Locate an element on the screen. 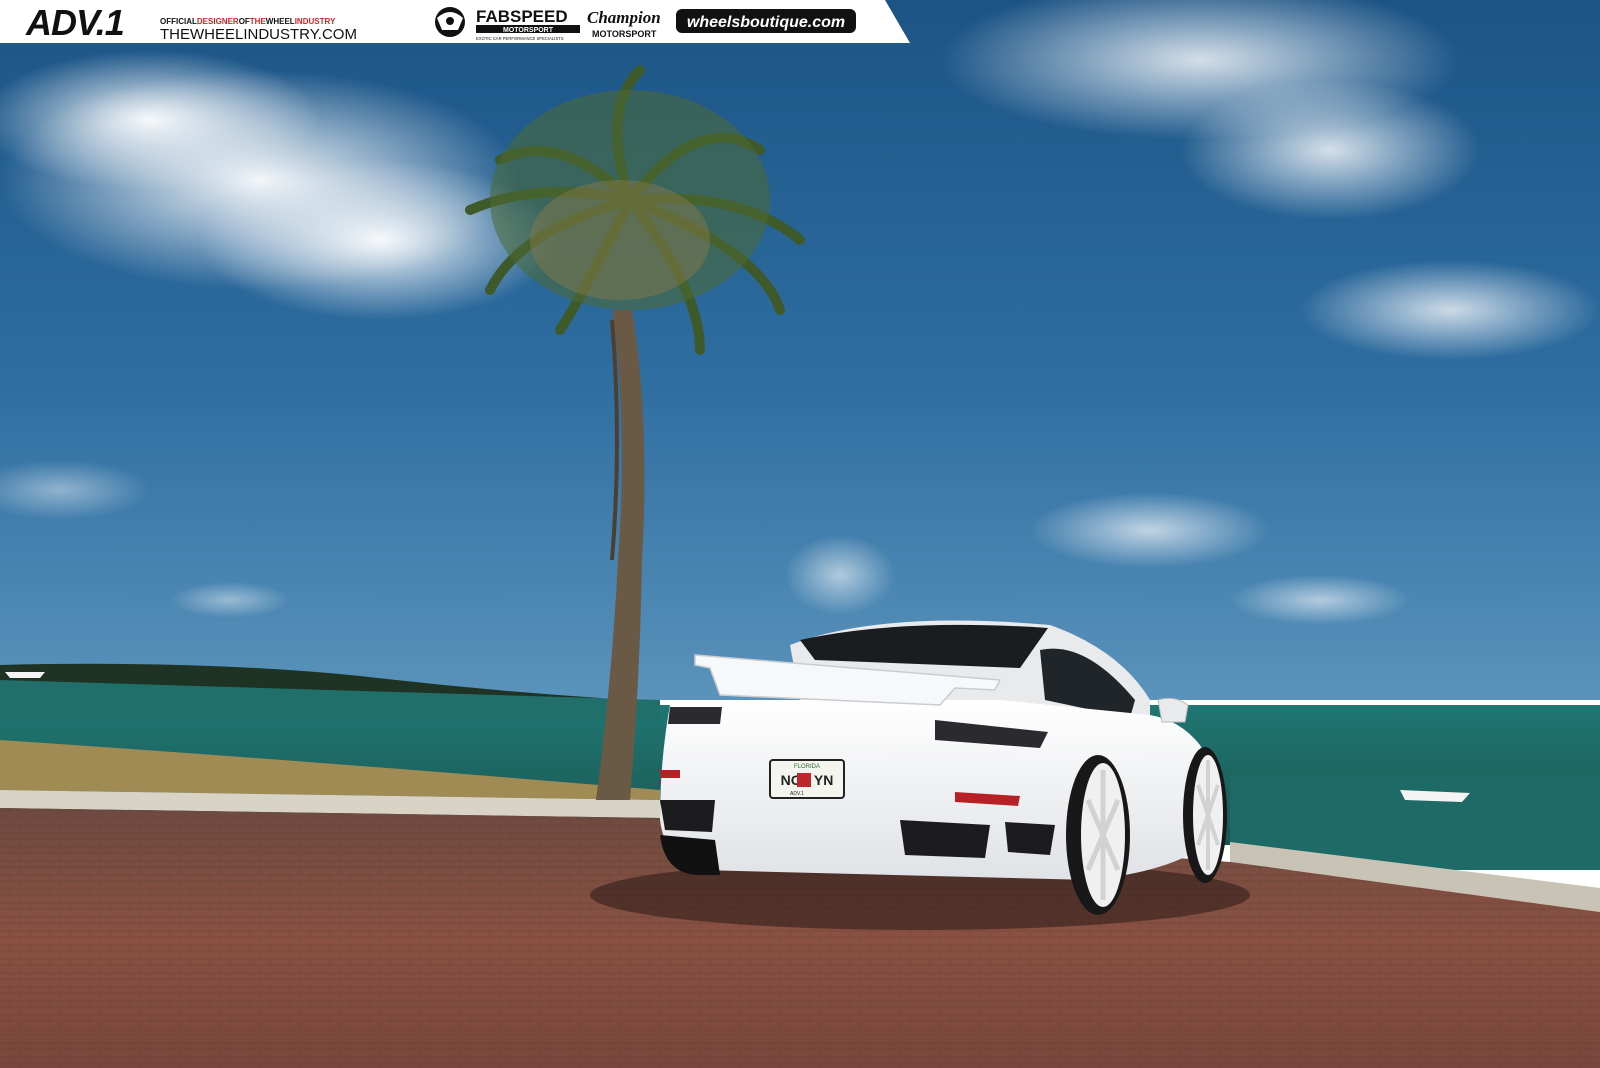 The height and width of the screenshot is (1068, 1600). tagline-of: OF is located at coordinates (244, 21).